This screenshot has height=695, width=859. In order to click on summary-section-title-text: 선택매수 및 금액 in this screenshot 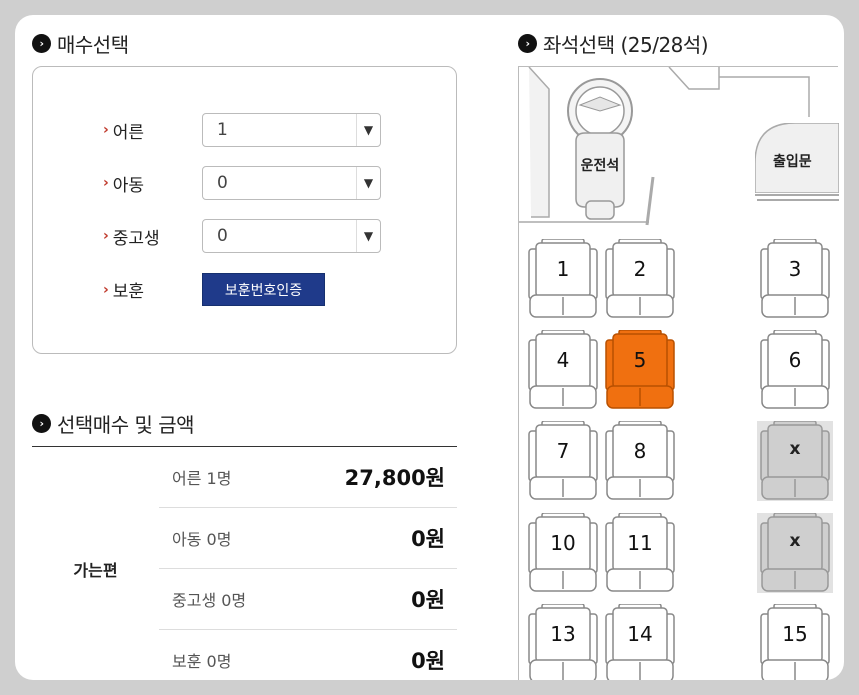, I will do `click(126, 425)`.